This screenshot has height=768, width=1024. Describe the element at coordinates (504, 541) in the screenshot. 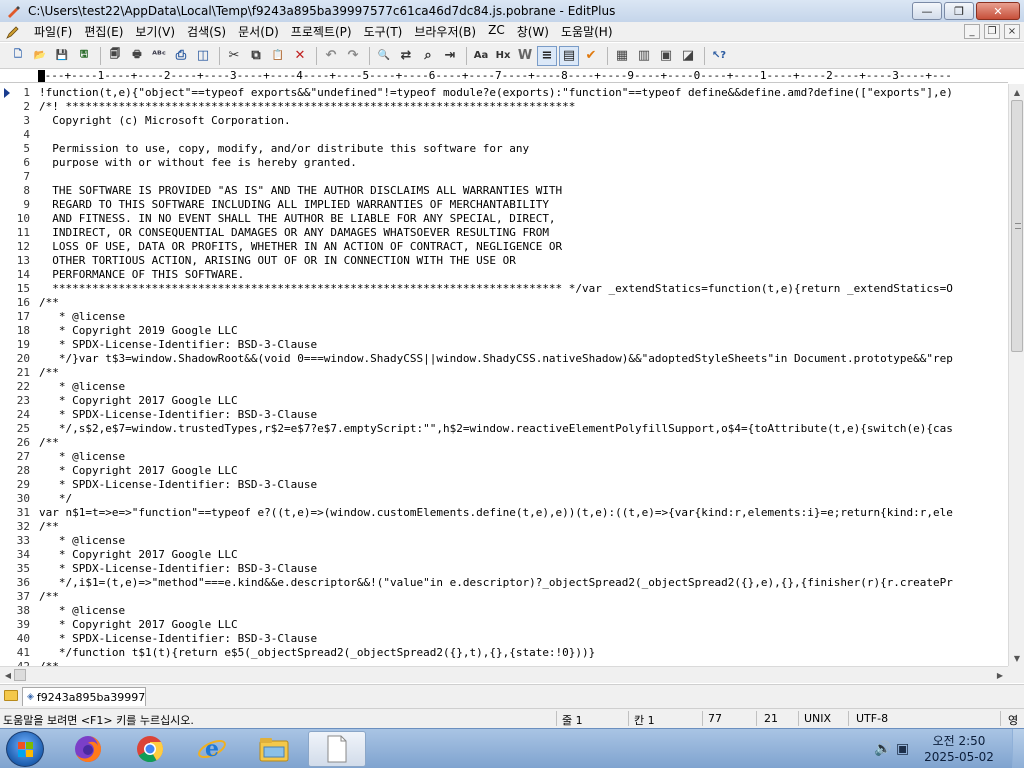

I see `code-line: 33 * @license` at that location.